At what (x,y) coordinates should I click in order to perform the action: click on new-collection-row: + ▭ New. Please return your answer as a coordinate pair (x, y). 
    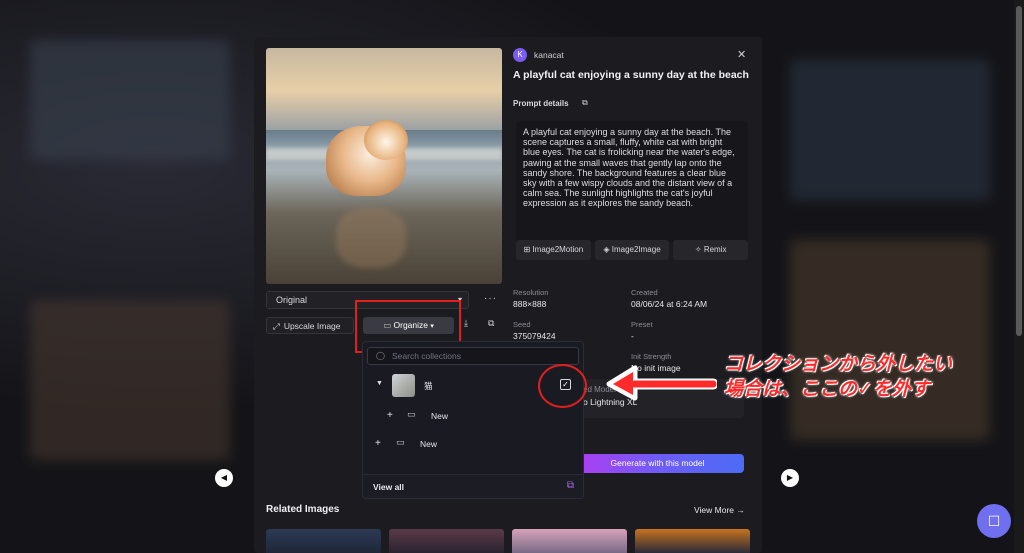
    Looking at the image, I should click on (473, 444).